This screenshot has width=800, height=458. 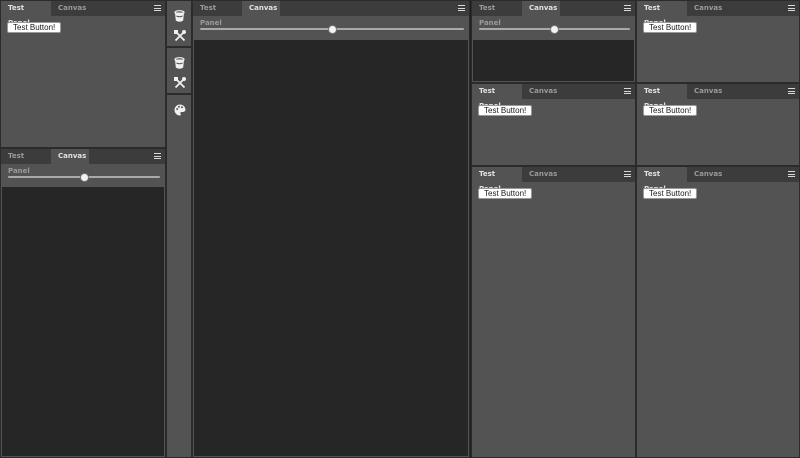 I want to click on panel-left-top: Test Panel Canvas Test Button!, so click(x=83, y=74).